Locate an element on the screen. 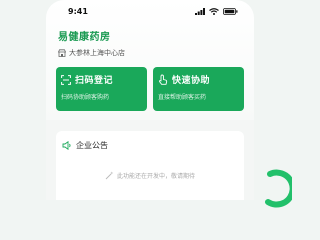  store-branch-label: 大参林上海中心店 is located at coordinates (97, 53).